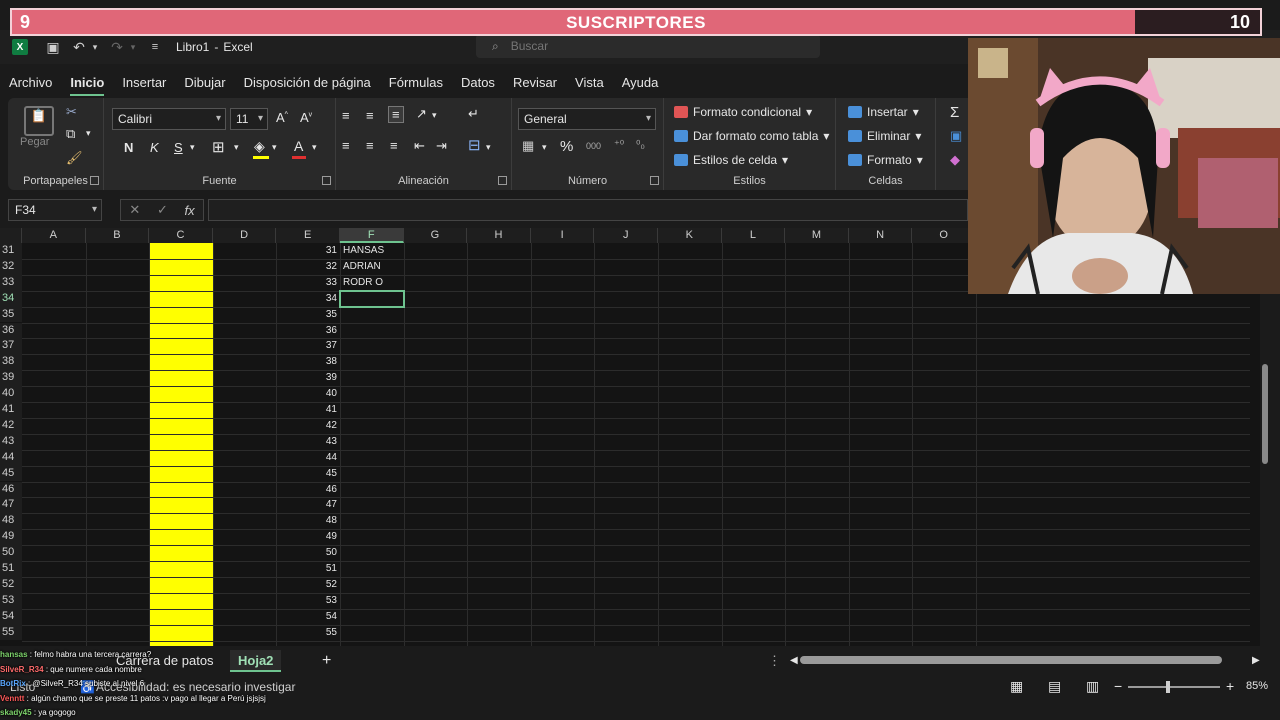  What do you see at coordinates (94, 180) in the screenshot?
I see `clipboard-launcher` at bounding box center [94, 180].